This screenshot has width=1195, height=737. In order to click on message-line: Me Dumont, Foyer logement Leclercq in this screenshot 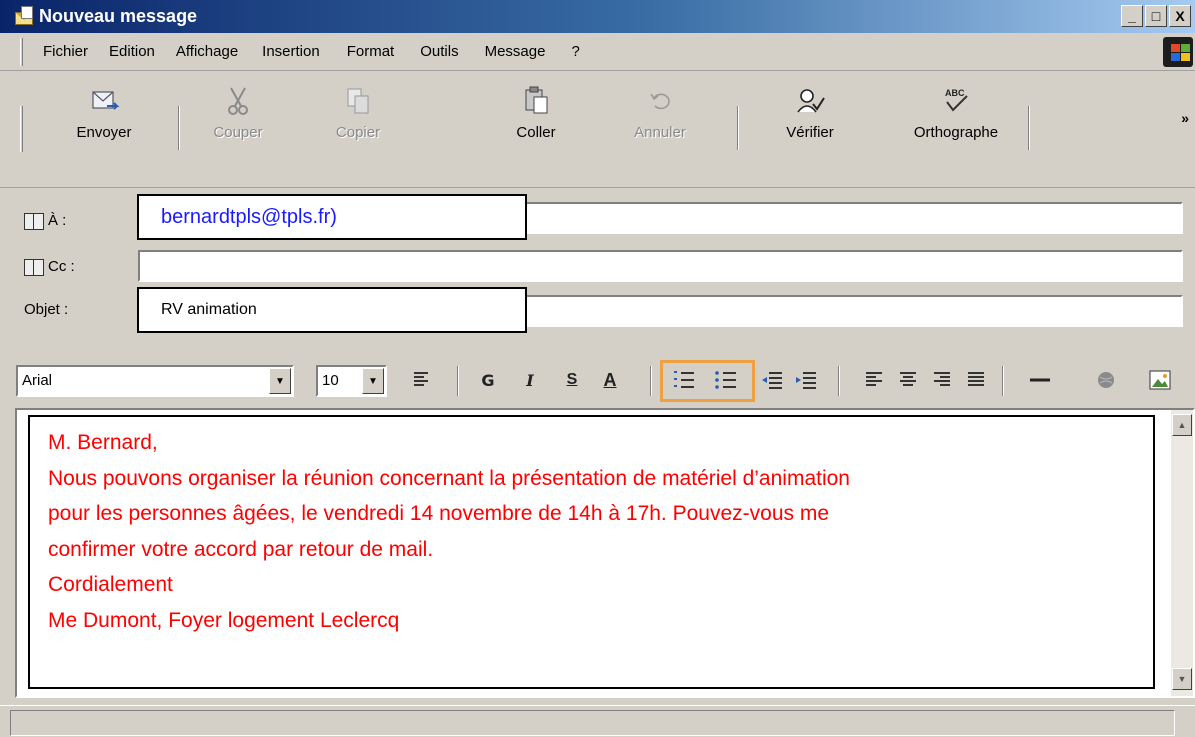, I will do `click(224, 620)`.